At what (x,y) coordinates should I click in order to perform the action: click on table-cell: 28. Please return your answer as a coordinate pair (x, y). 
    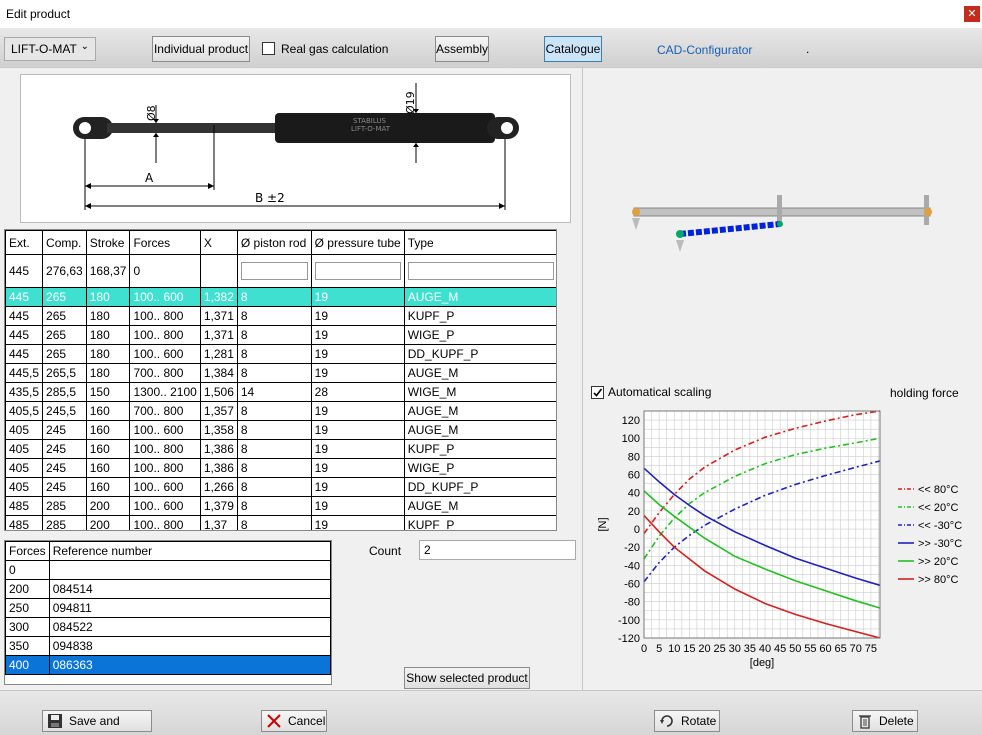
    Looking at the image, I should click on (357, 392).